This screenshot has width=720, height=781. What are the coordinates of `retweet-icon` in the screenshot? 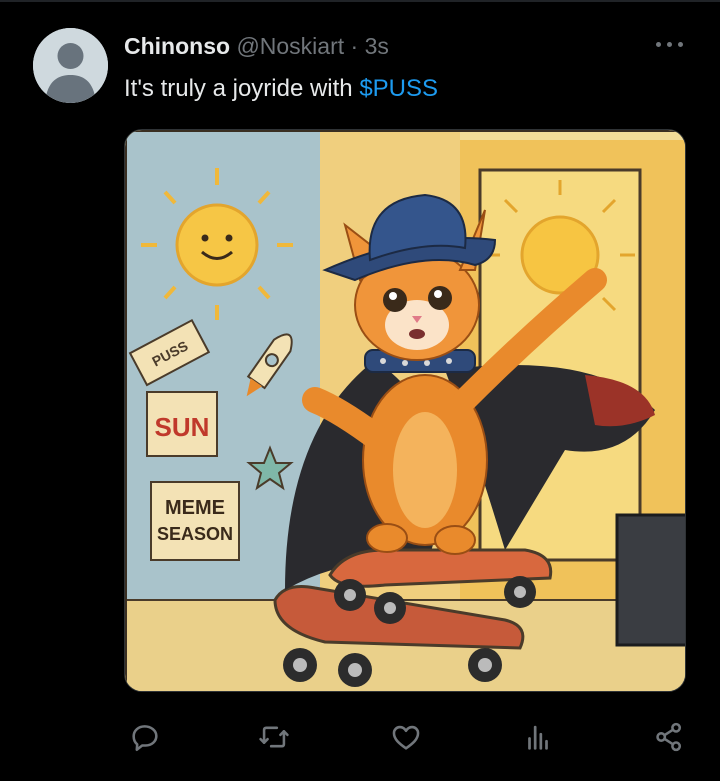 It's located at (274, 737).